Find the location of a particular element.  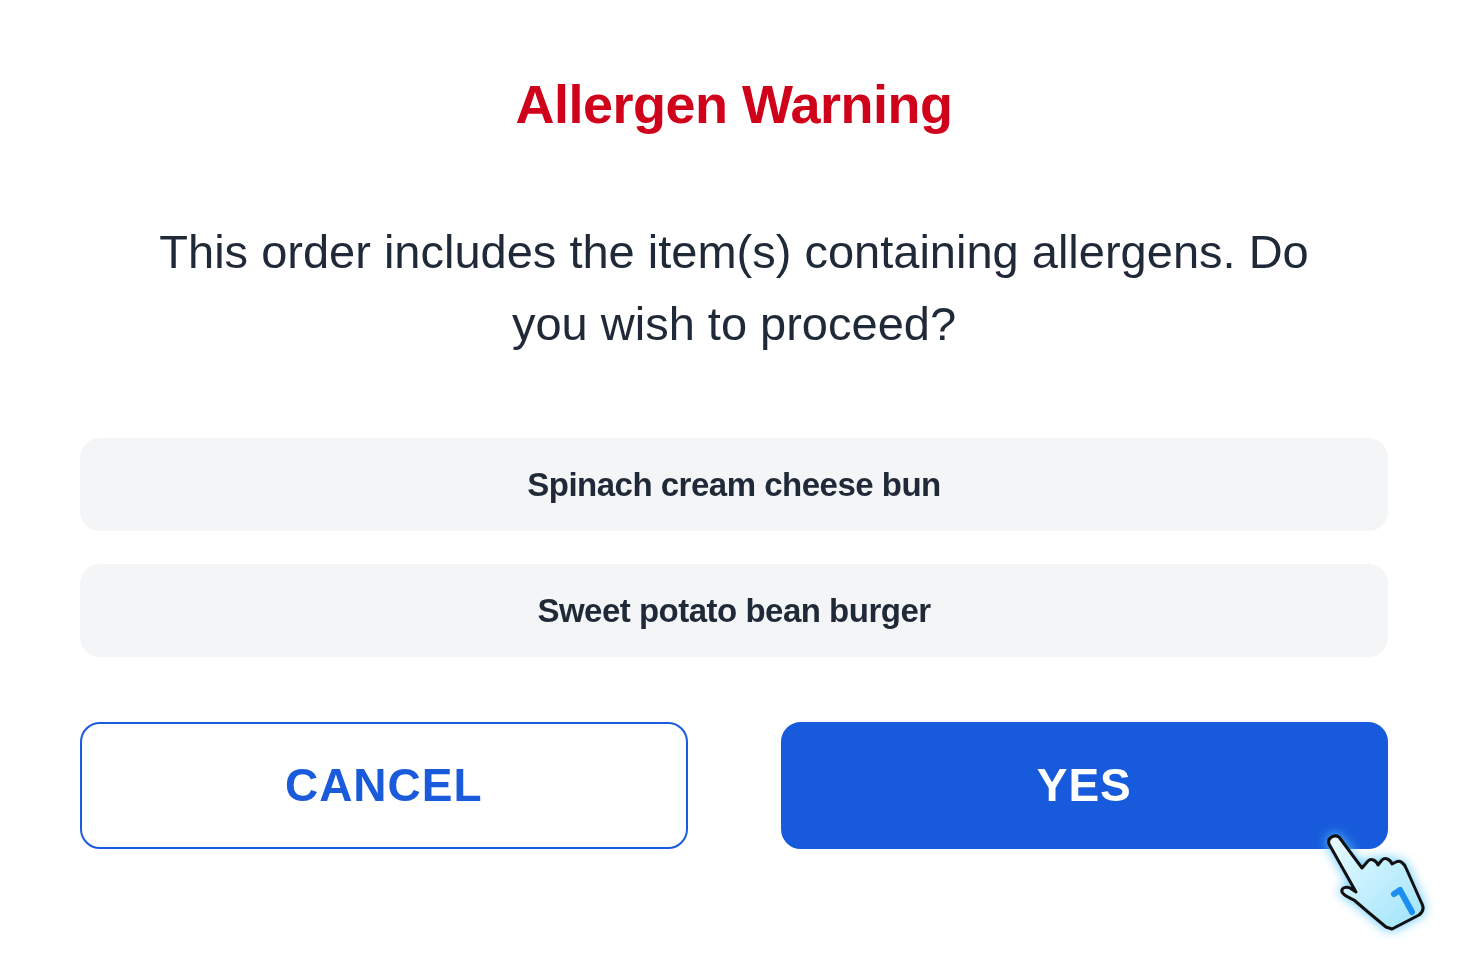

dialog-title: Allergen Warning is located at coordinates (734, 104).